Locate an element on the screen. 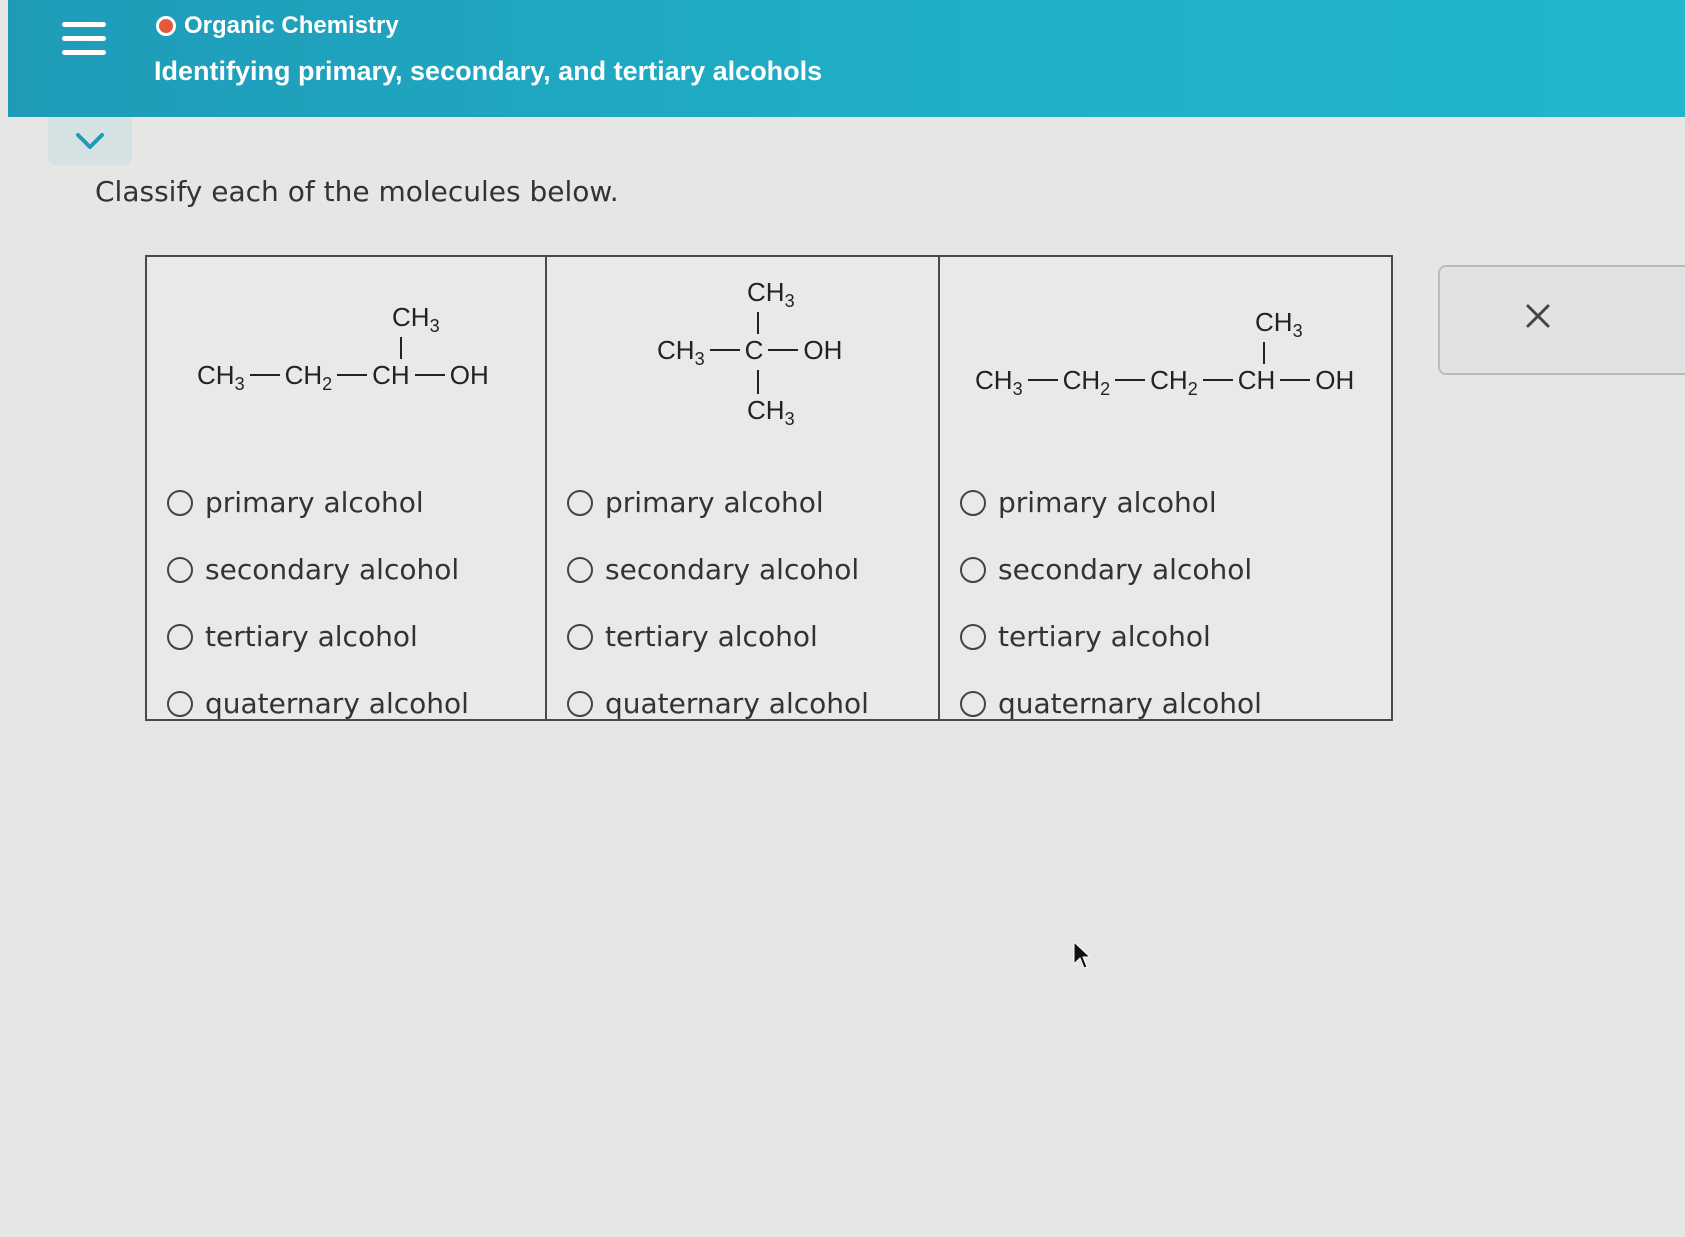  molecule-3-vertical-bond is located at coordinates (1264, 353).